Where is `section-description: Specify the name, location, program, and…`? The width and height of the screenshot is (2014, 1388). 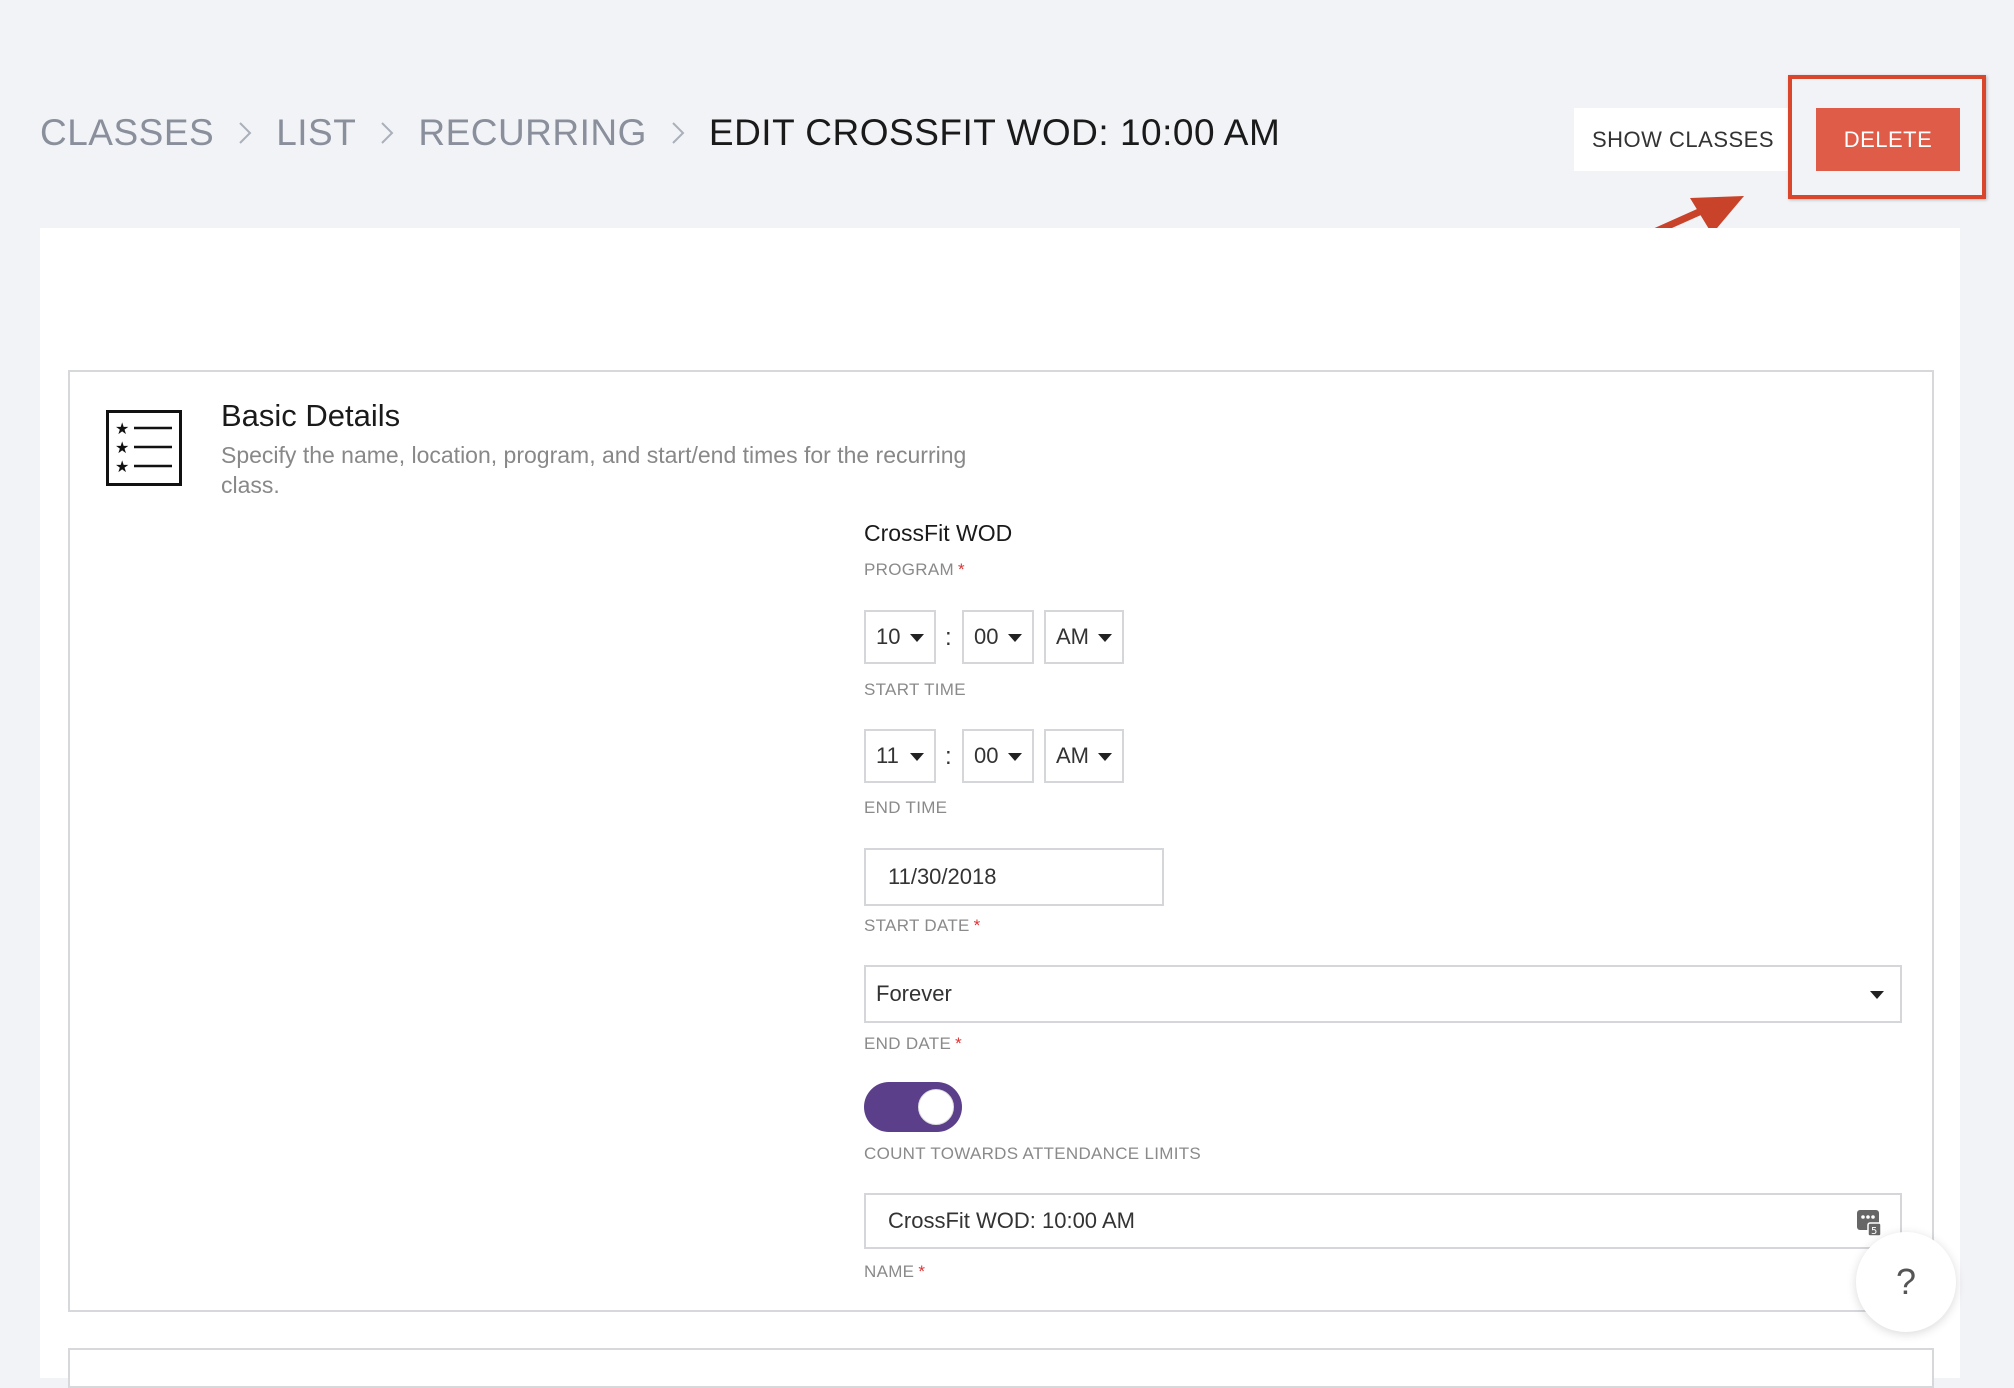 section-description: Specify the name, location, program, and… is located at coordinates (594, 470).